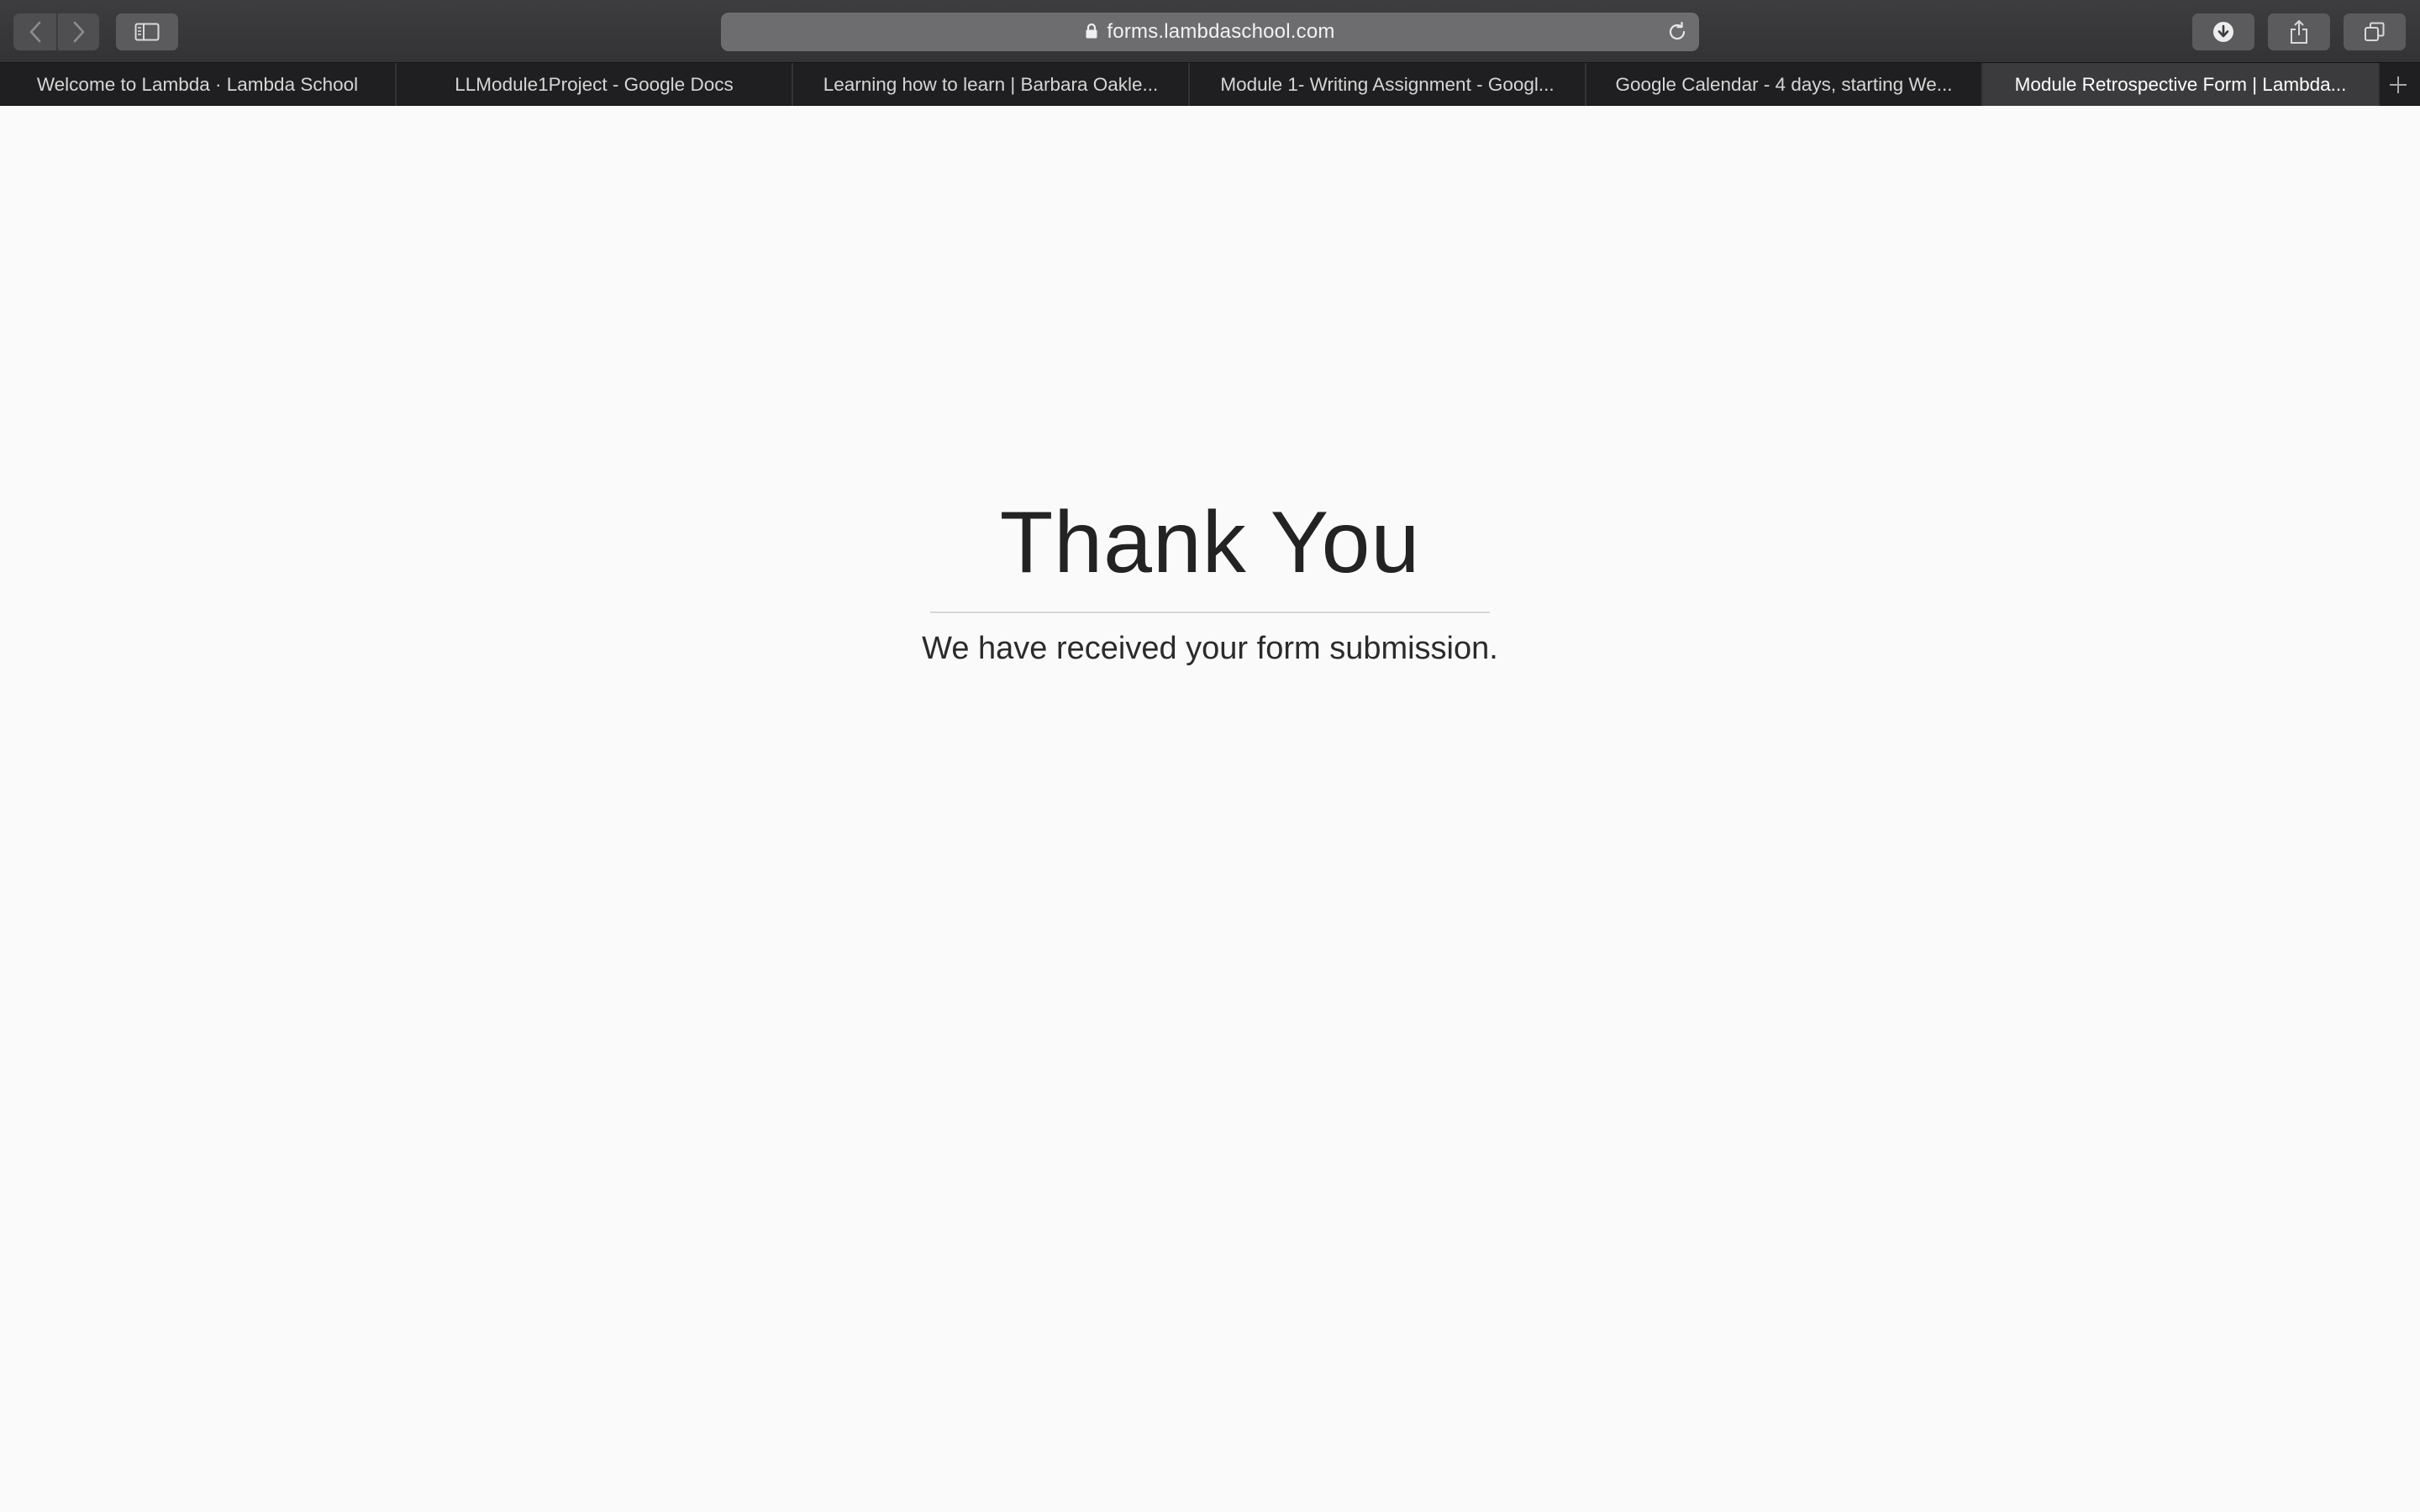 This screenshot has height=1512, width=2420. I want to click on tab-llmodule1project: LLModule1Project - Google Docs, so click(595, 84).